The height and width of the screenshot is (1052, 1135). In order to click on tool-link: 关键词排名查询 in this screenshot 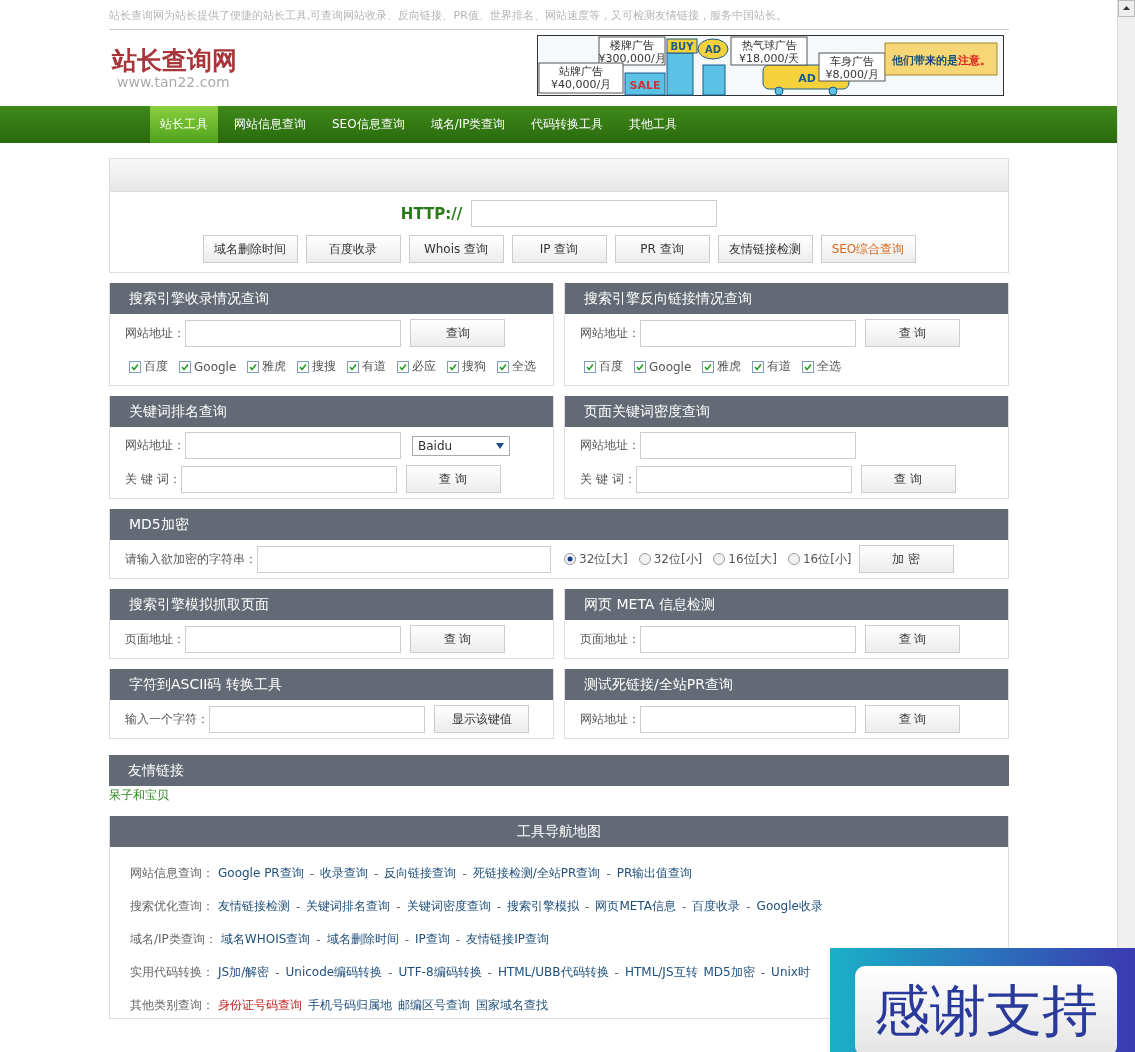, I will do `click(348, 906)`.